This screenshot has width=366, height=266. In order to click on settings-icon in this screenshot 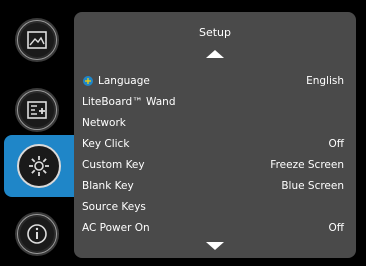, I will do `click(37, 110)`.